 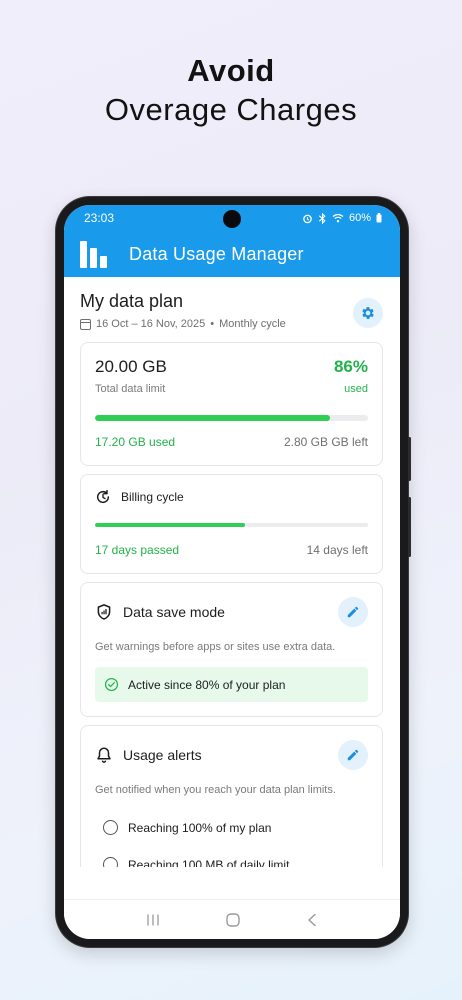 I want to click on plan-title: My data plan, so click(x=132, y=301).